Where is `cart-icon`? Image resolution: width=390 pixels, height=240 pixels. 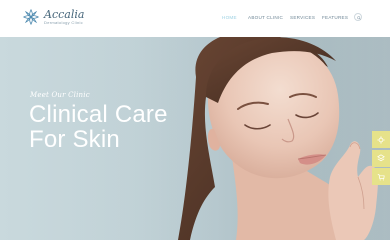
cart-icon is located at coordinates (381, 176).